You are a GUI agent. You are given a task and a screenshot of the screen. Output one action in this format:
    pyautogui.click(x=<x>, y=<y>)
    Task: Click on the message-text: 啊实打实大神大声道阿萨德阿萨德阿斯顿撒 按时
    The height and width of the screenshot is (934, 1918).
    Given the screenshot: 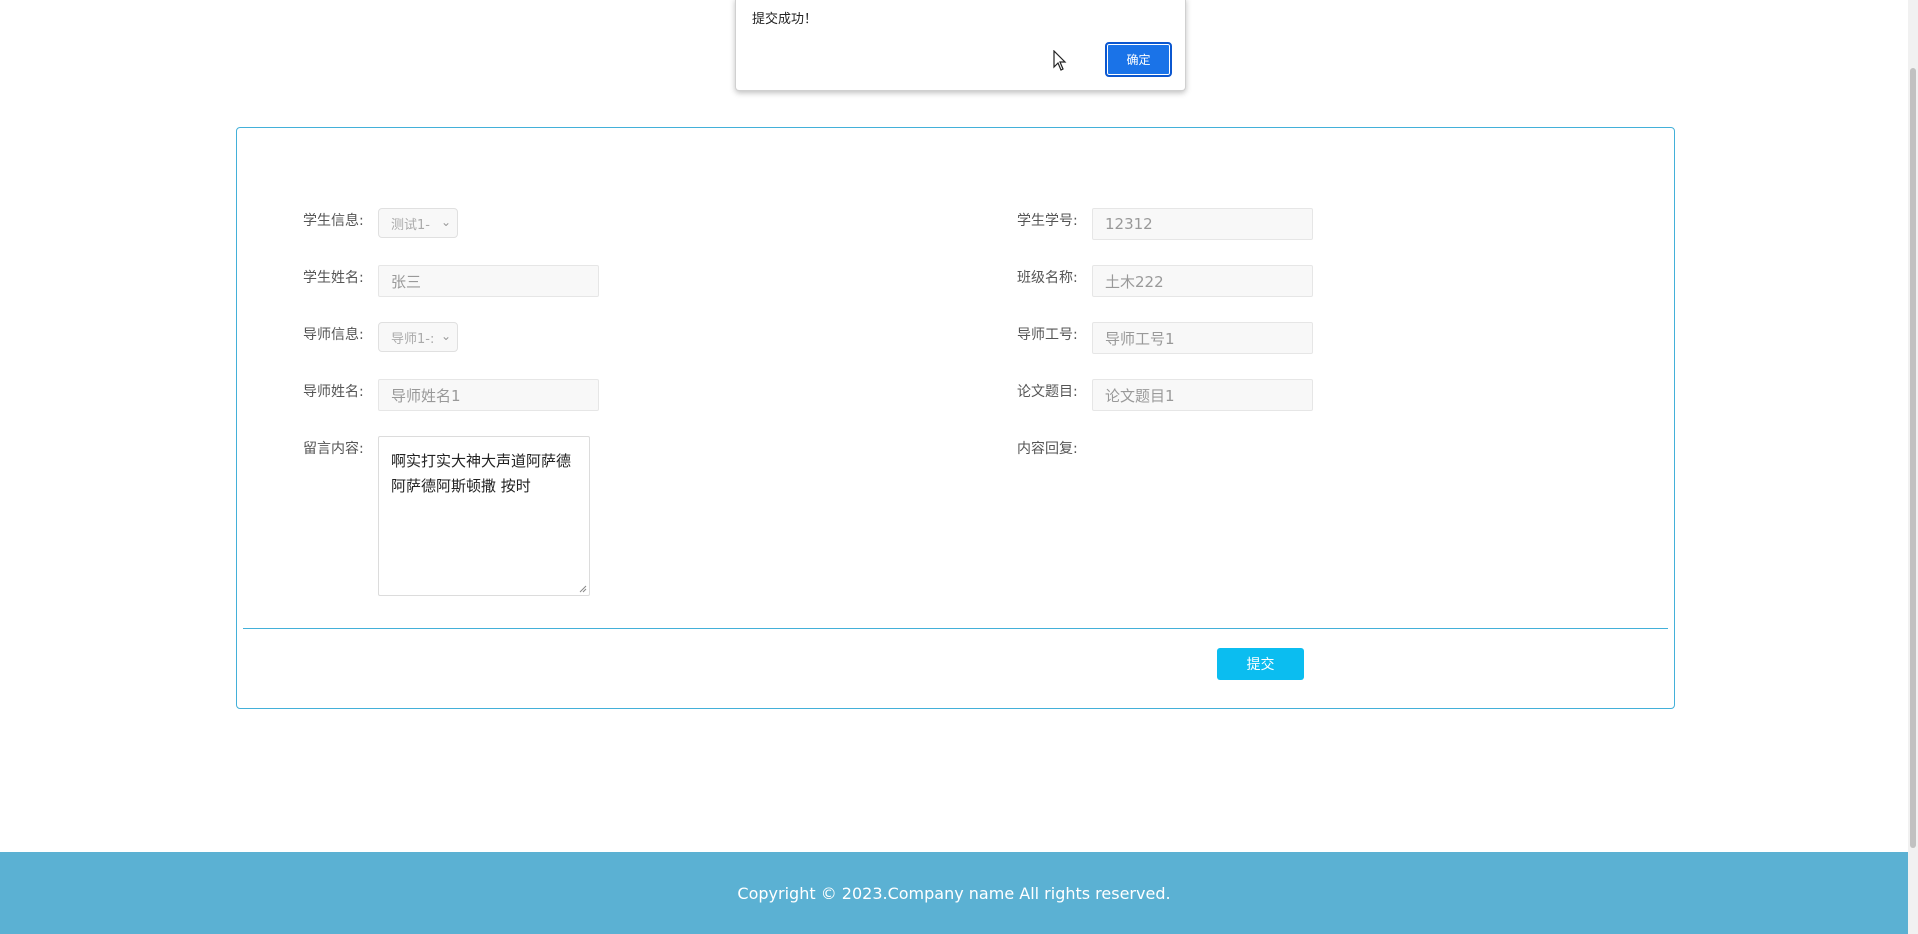 What is the action you would take?
    pyautogui.click(x=481, y=473)
    